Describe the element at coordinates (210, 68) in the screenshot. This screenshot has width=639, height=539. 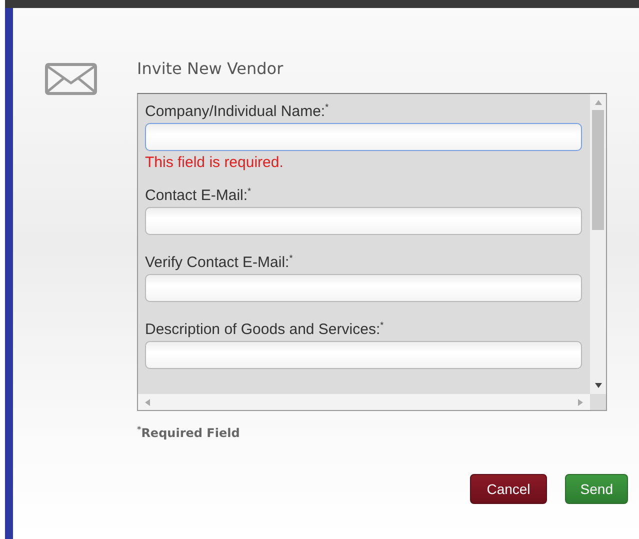
I see `dialog-title: Invite New Vendor` at that location.